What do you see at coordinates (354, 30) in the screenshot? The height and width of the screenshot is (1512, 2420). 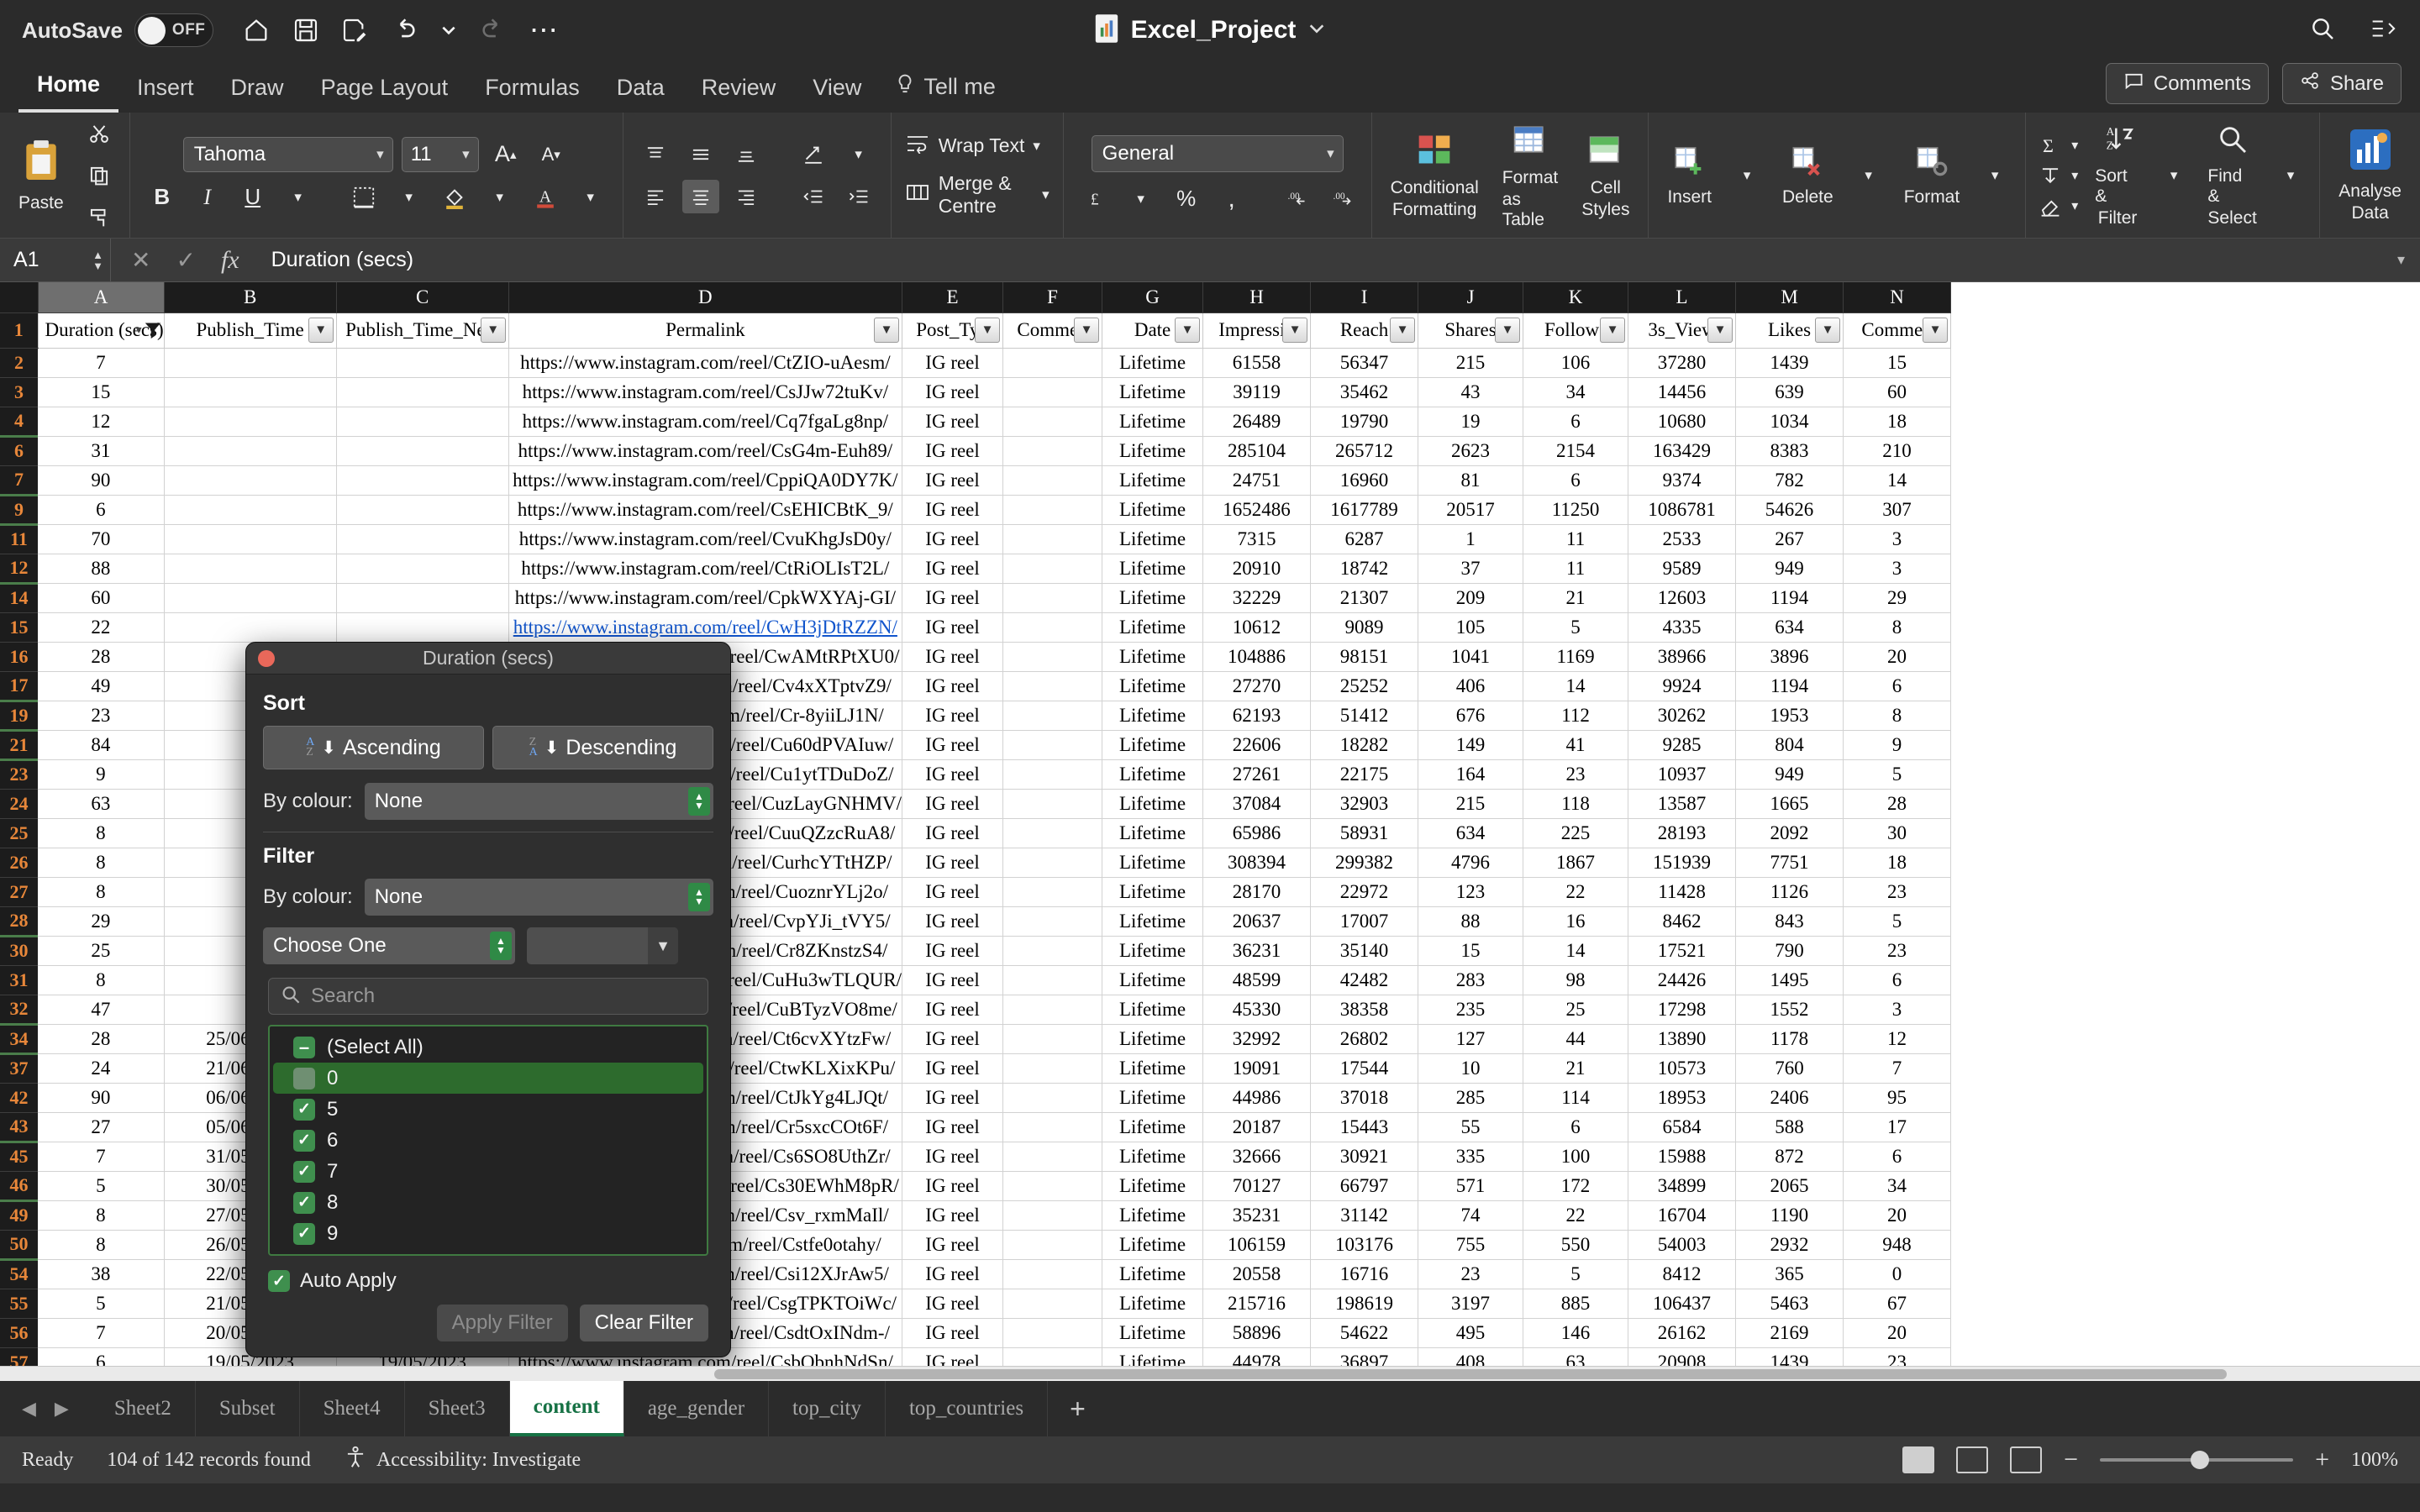 I see `save-as-icon` at bounding box center [354, 30].